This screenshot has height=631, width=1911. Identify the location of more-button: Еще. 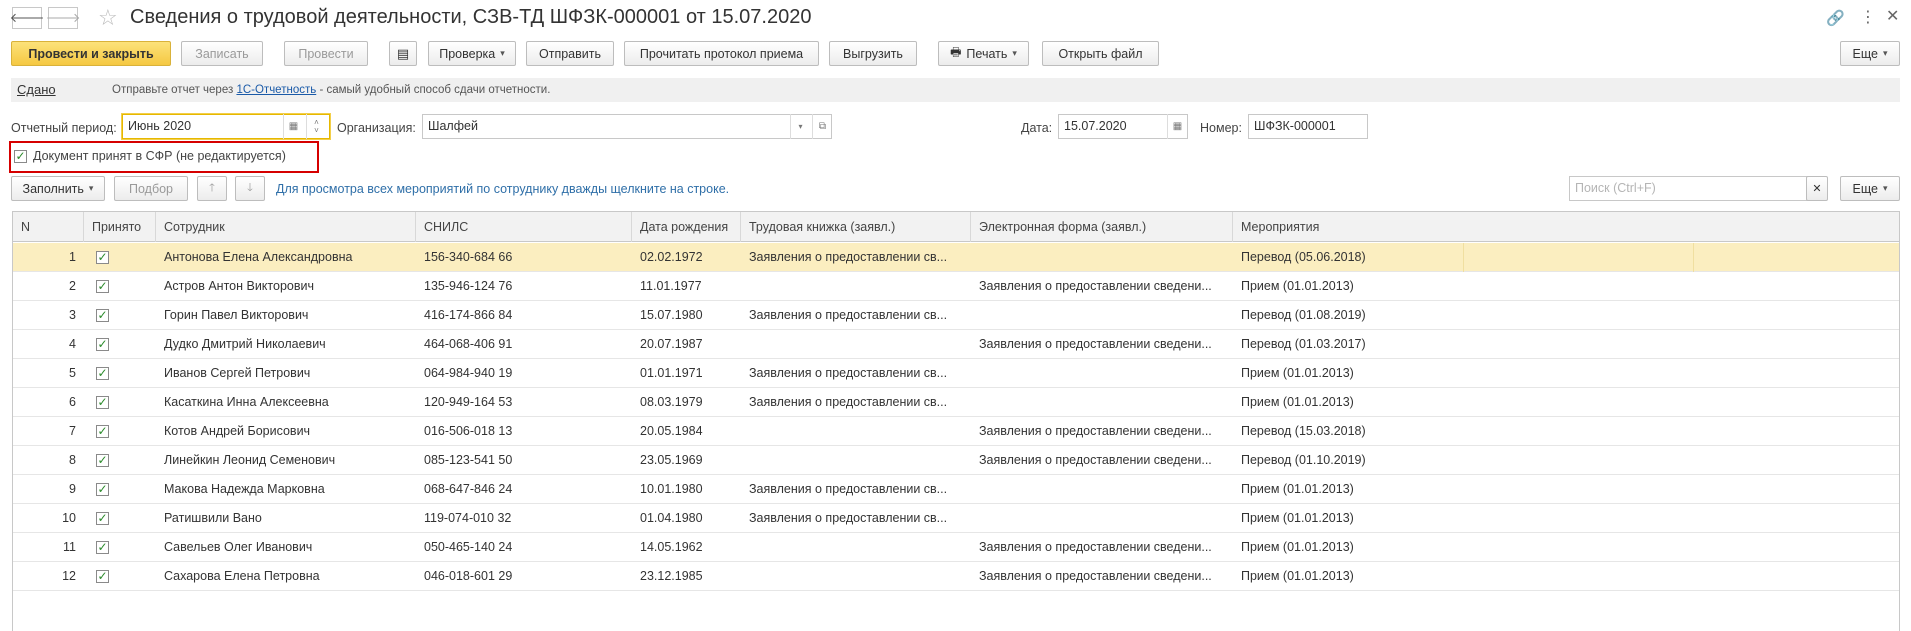
(1870, 53).